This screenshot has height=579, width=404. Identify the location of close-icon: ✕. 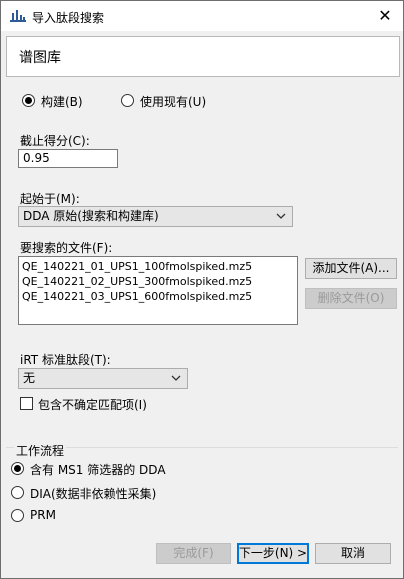
(385, 16).